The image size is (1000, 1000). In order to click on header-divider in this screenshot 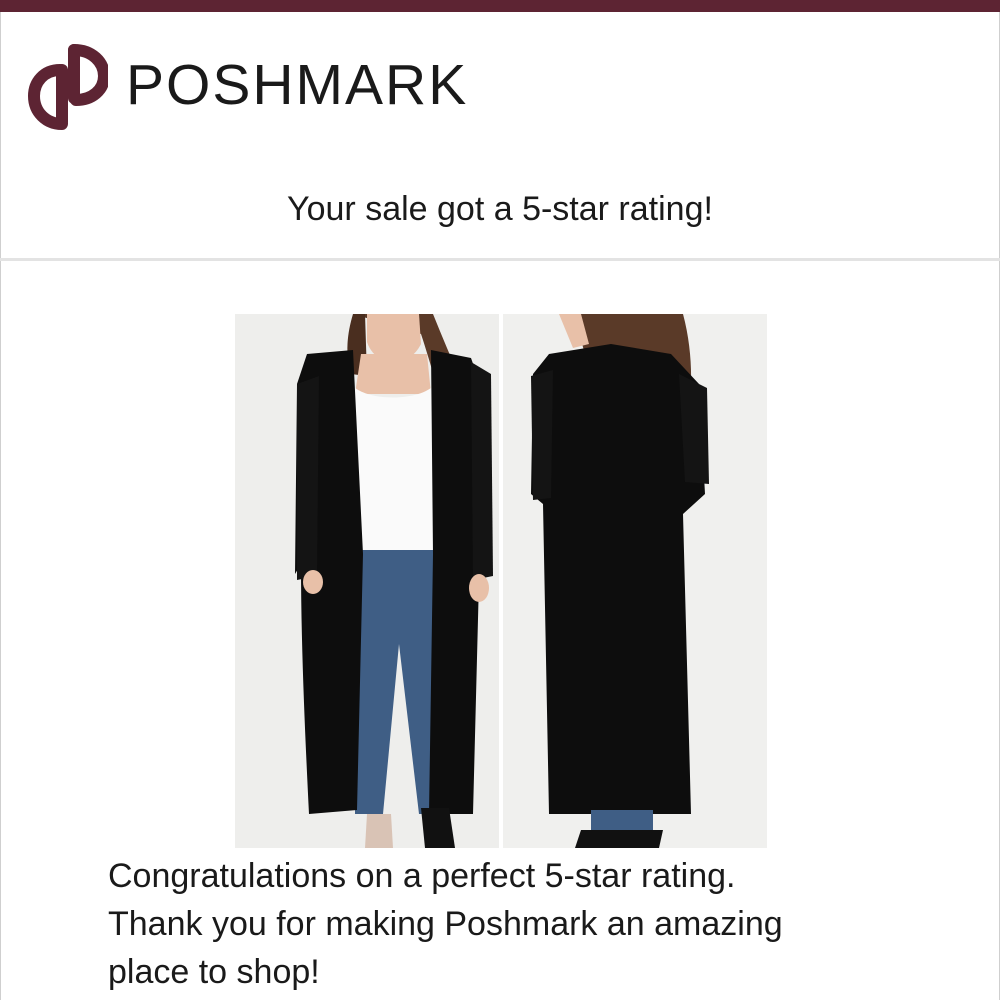, I will do `click(500, 259)`.